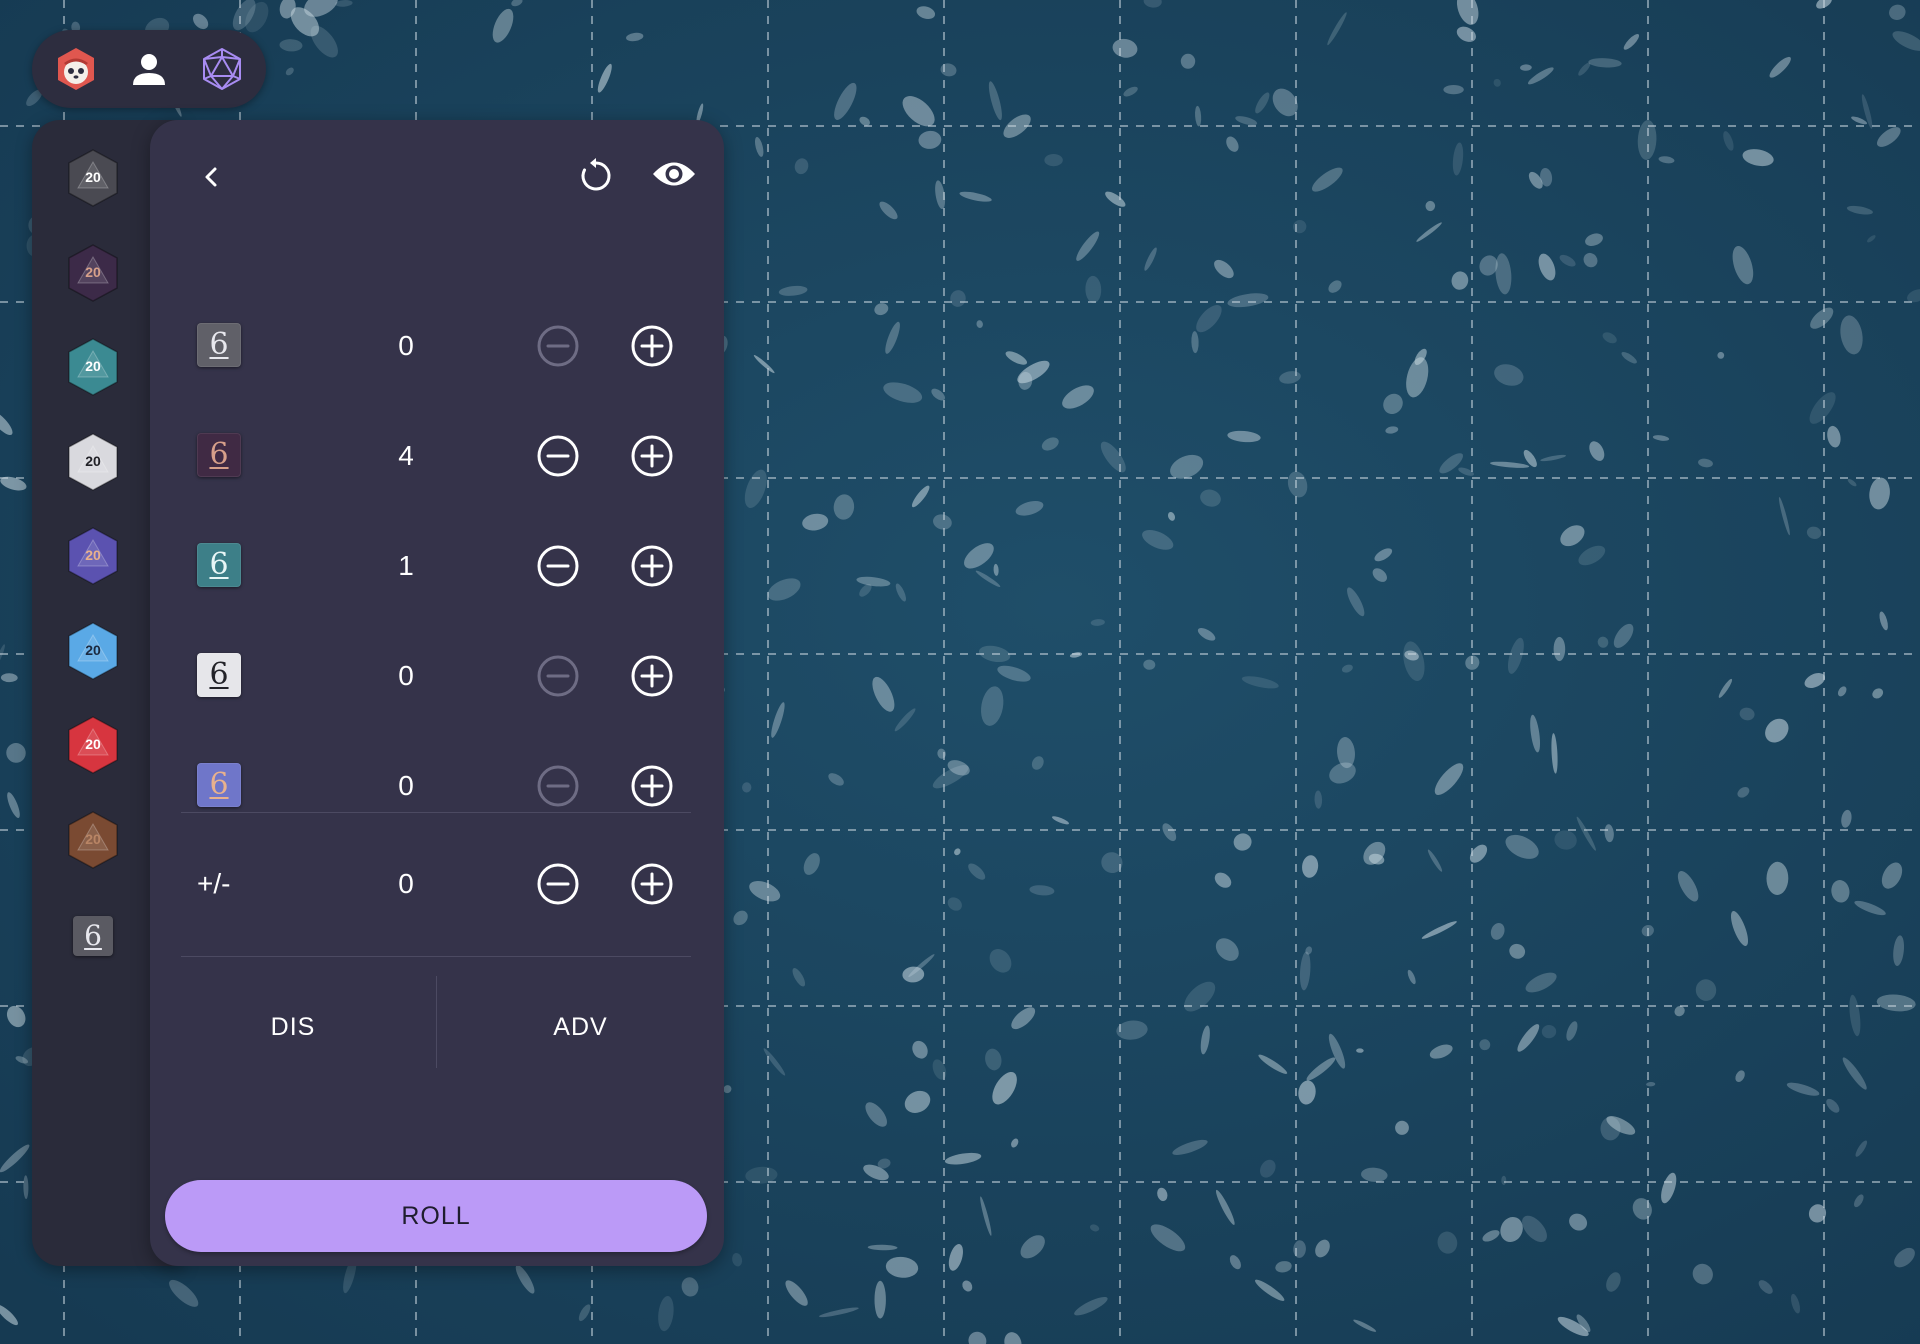 The image size is (1920, 1344). Describe the element at coordinates (436, 956) in the screenshot. I see `divider-bottom` at that location.